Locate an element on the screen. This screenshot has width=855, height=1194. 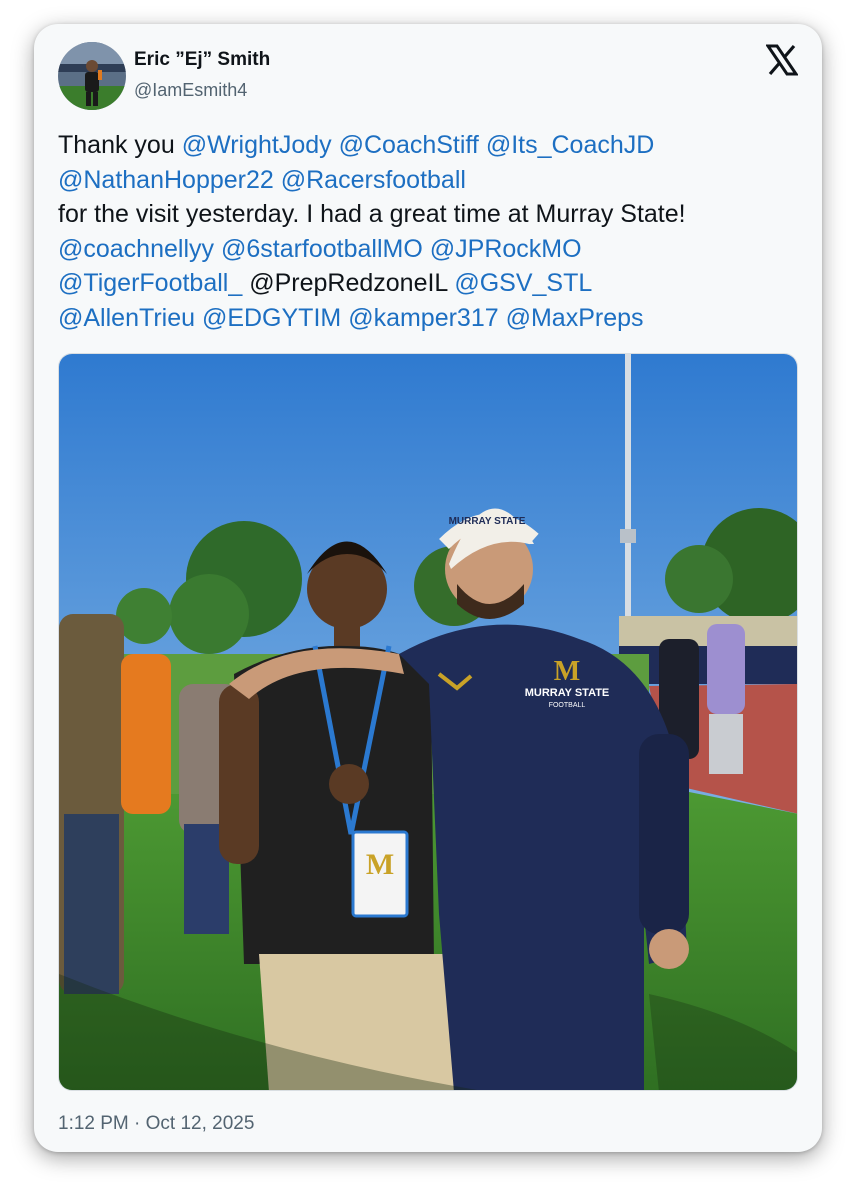
badge-logo: M is located at coordinates (380, 864).